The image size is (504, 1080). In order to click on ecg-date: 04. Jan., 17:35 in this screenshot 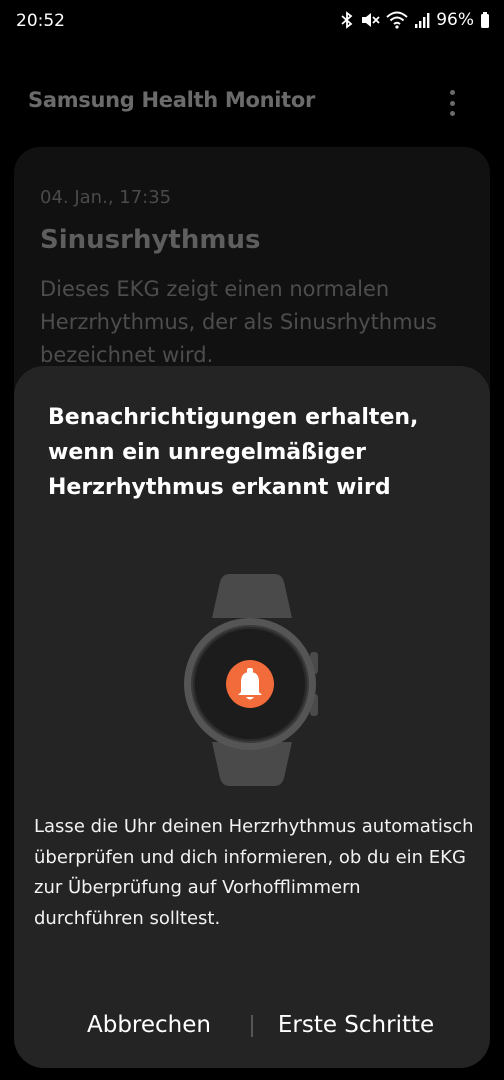, I will do `click(106, 197)`.